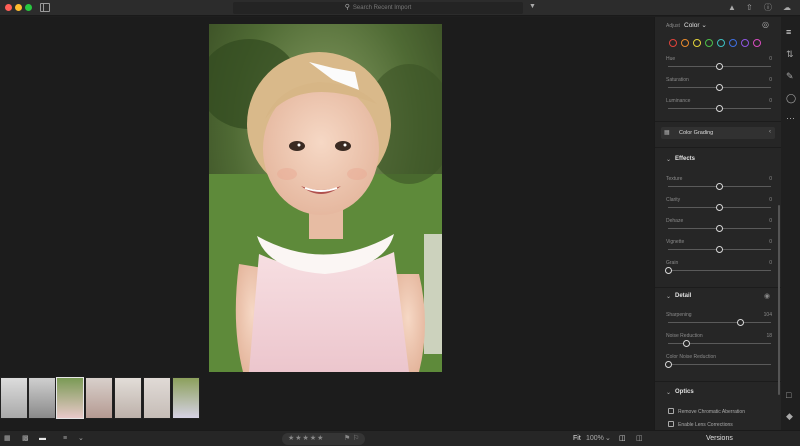 This screenshot has width=800, height=446. What do you see at coordinates (622, 439) in the screenshot?
I see `before-after-icon: ◫` at bounding box center [622, 439].